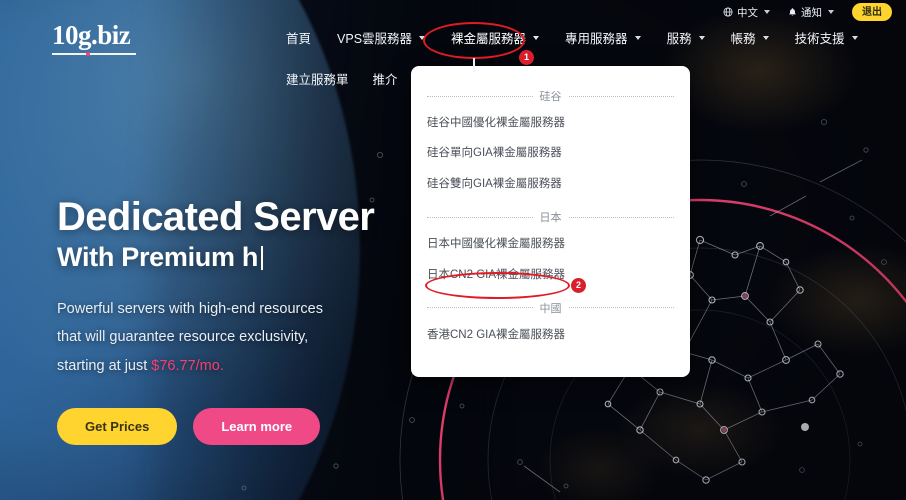 The height and width of the screenshot is (500, 906). I want to click on nav-item-vps-cloud: VPS雲服務器, so click(381, 37).